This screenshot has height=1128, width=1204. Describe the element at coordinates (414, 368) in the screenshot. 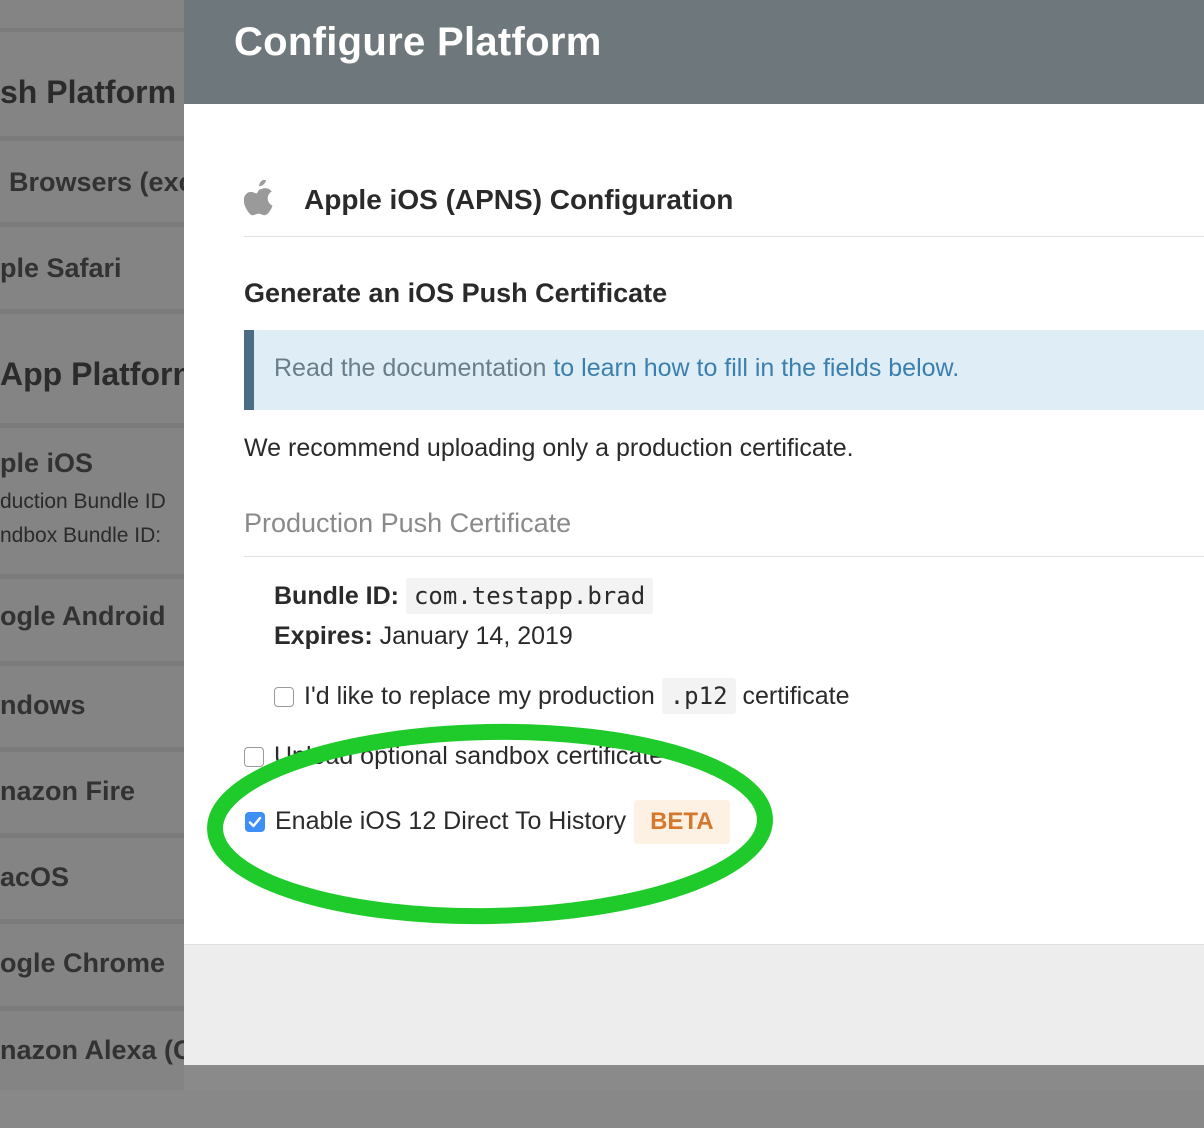

I see `info-prefix: Read the documentation` at that location.